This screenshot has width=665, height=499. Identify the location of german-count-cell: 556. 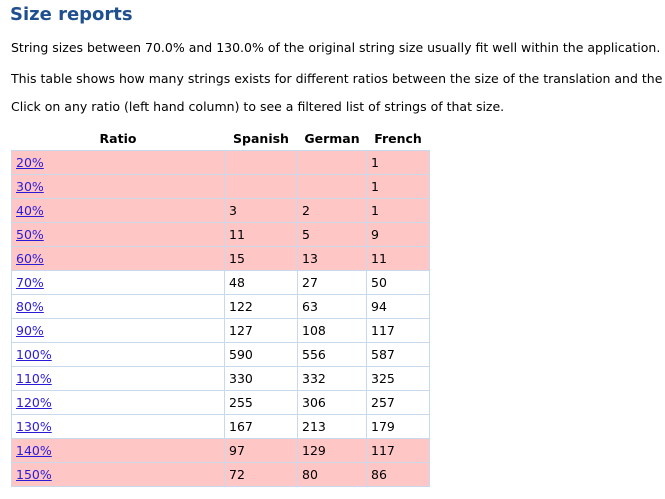
(332, 354).